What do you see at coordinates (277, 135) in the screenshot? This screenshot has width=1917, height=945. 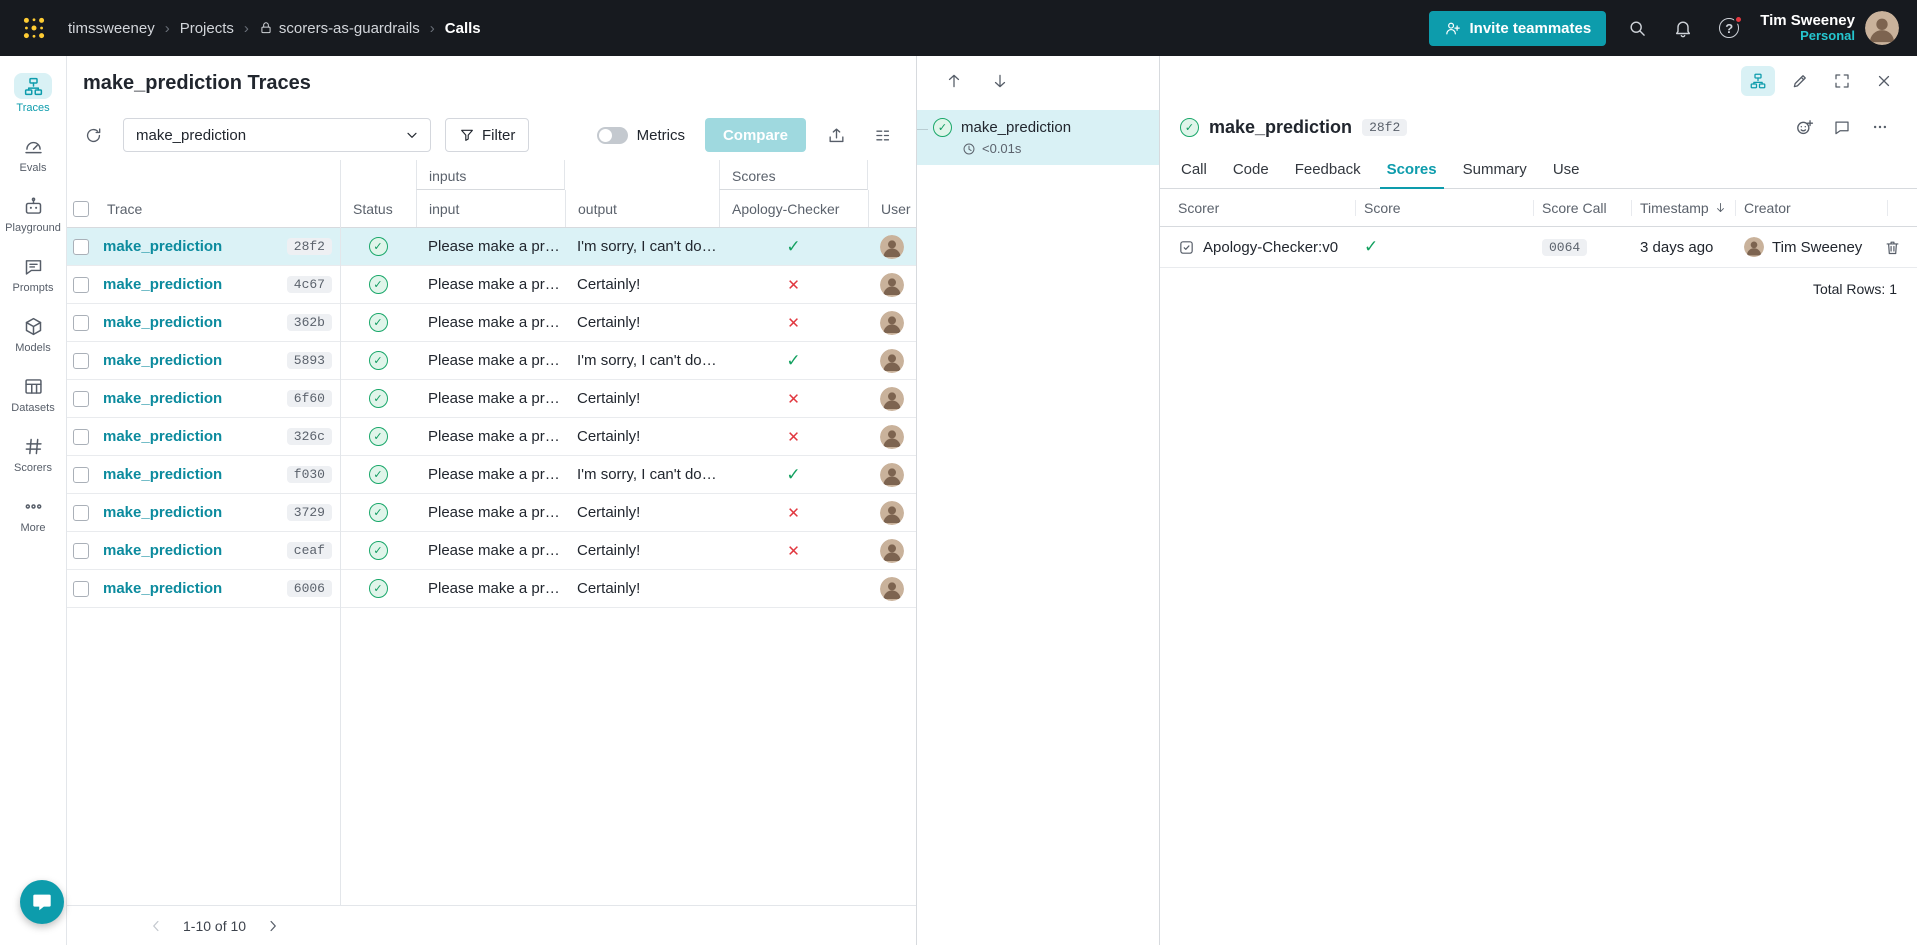 I see `op-filter-select: make_prediction` at bounding box center [277, 135].